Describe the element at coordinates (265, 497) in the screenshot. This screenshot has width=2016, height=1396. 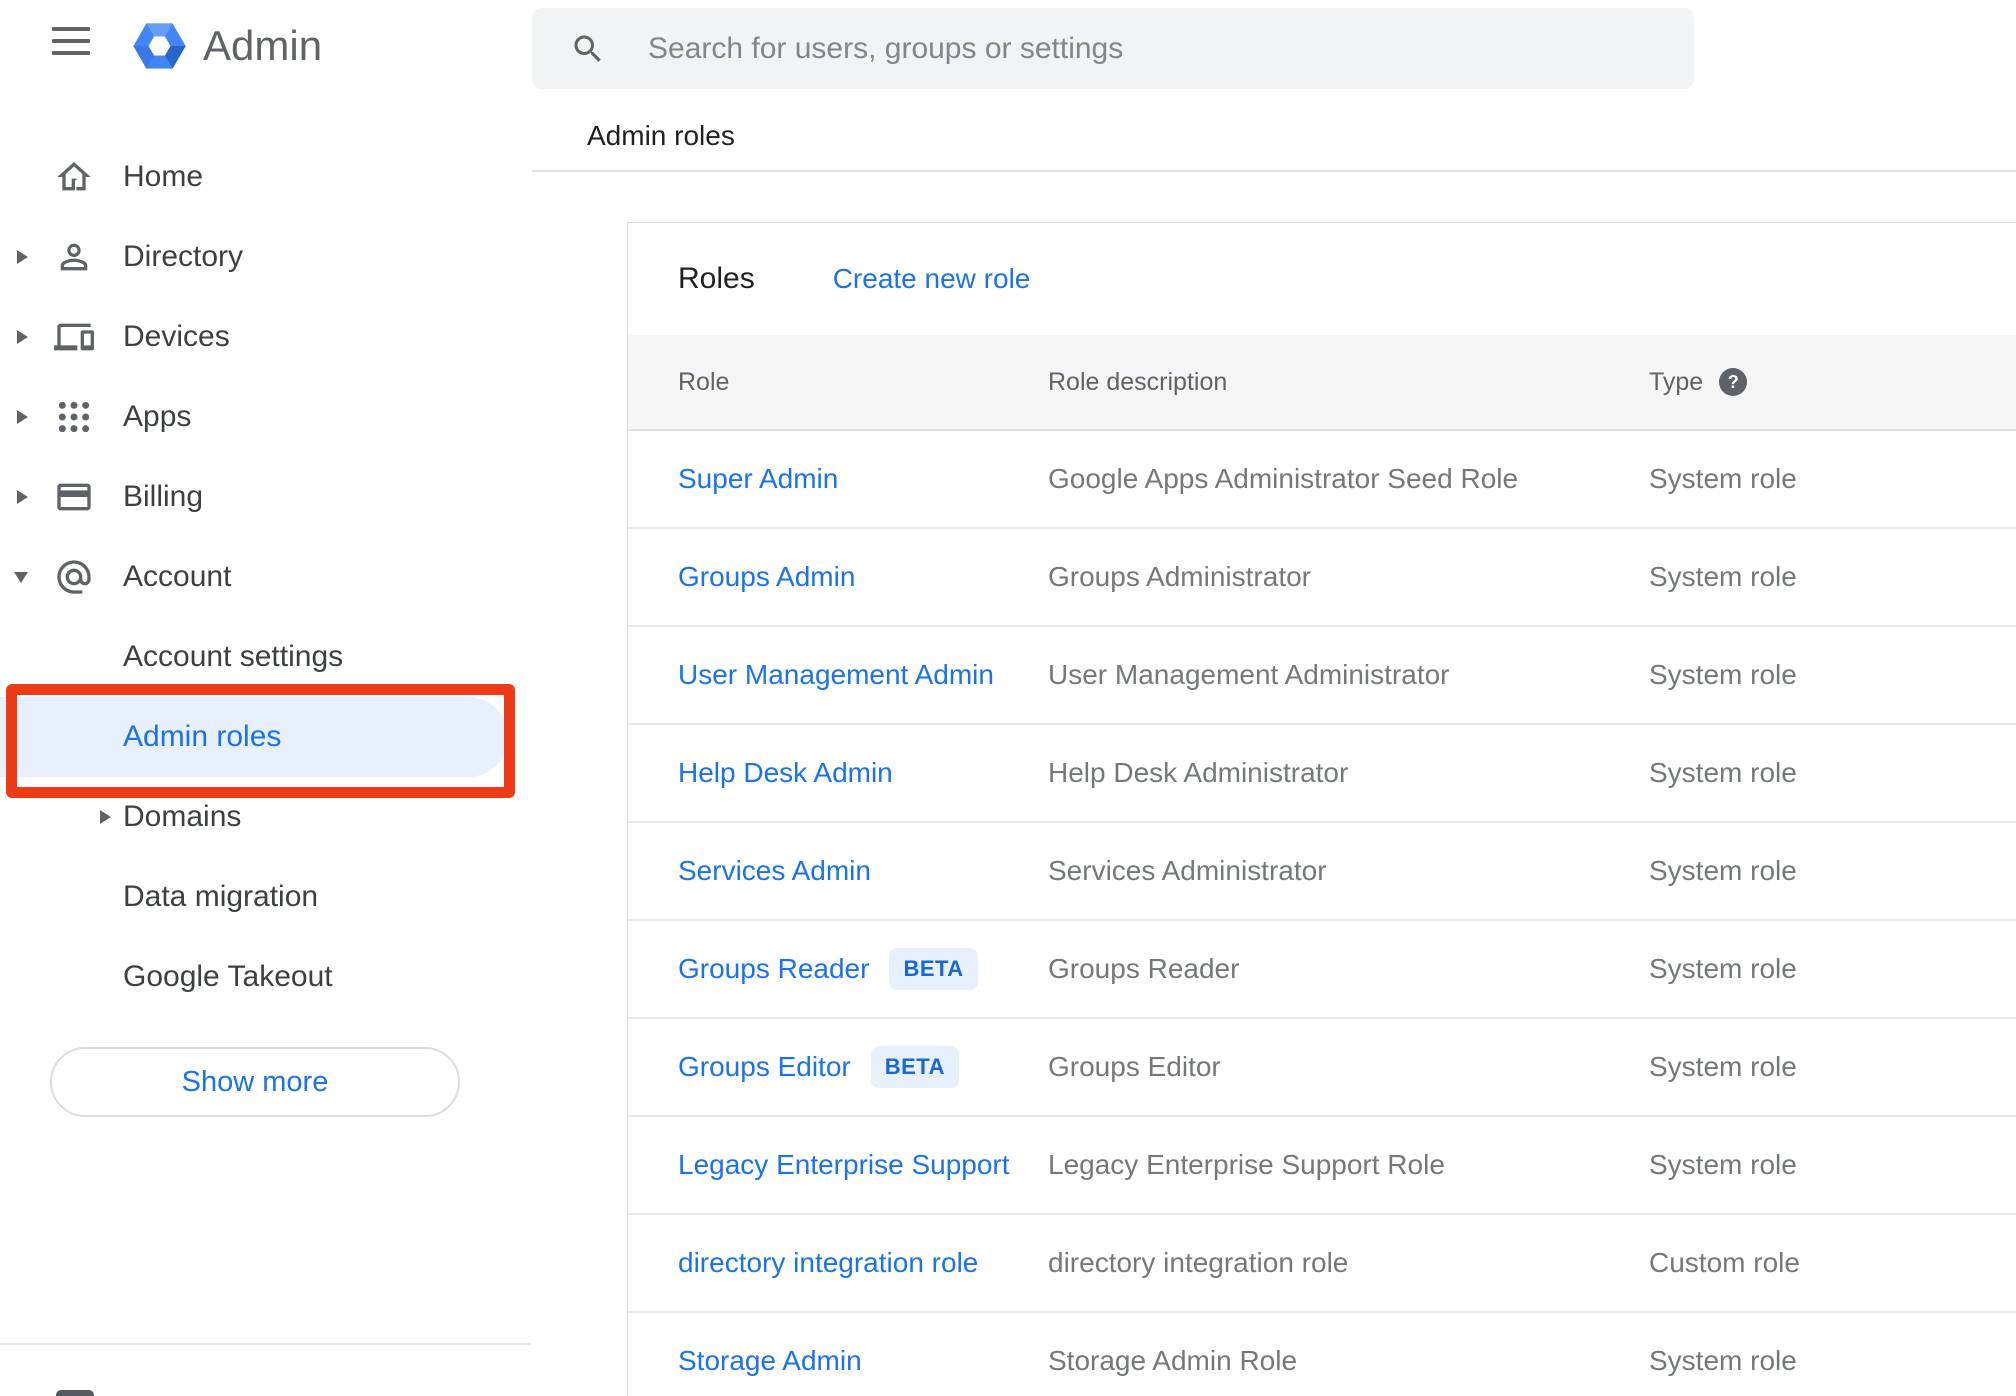
I see `sidebar-item-billing: Billing` at that location.